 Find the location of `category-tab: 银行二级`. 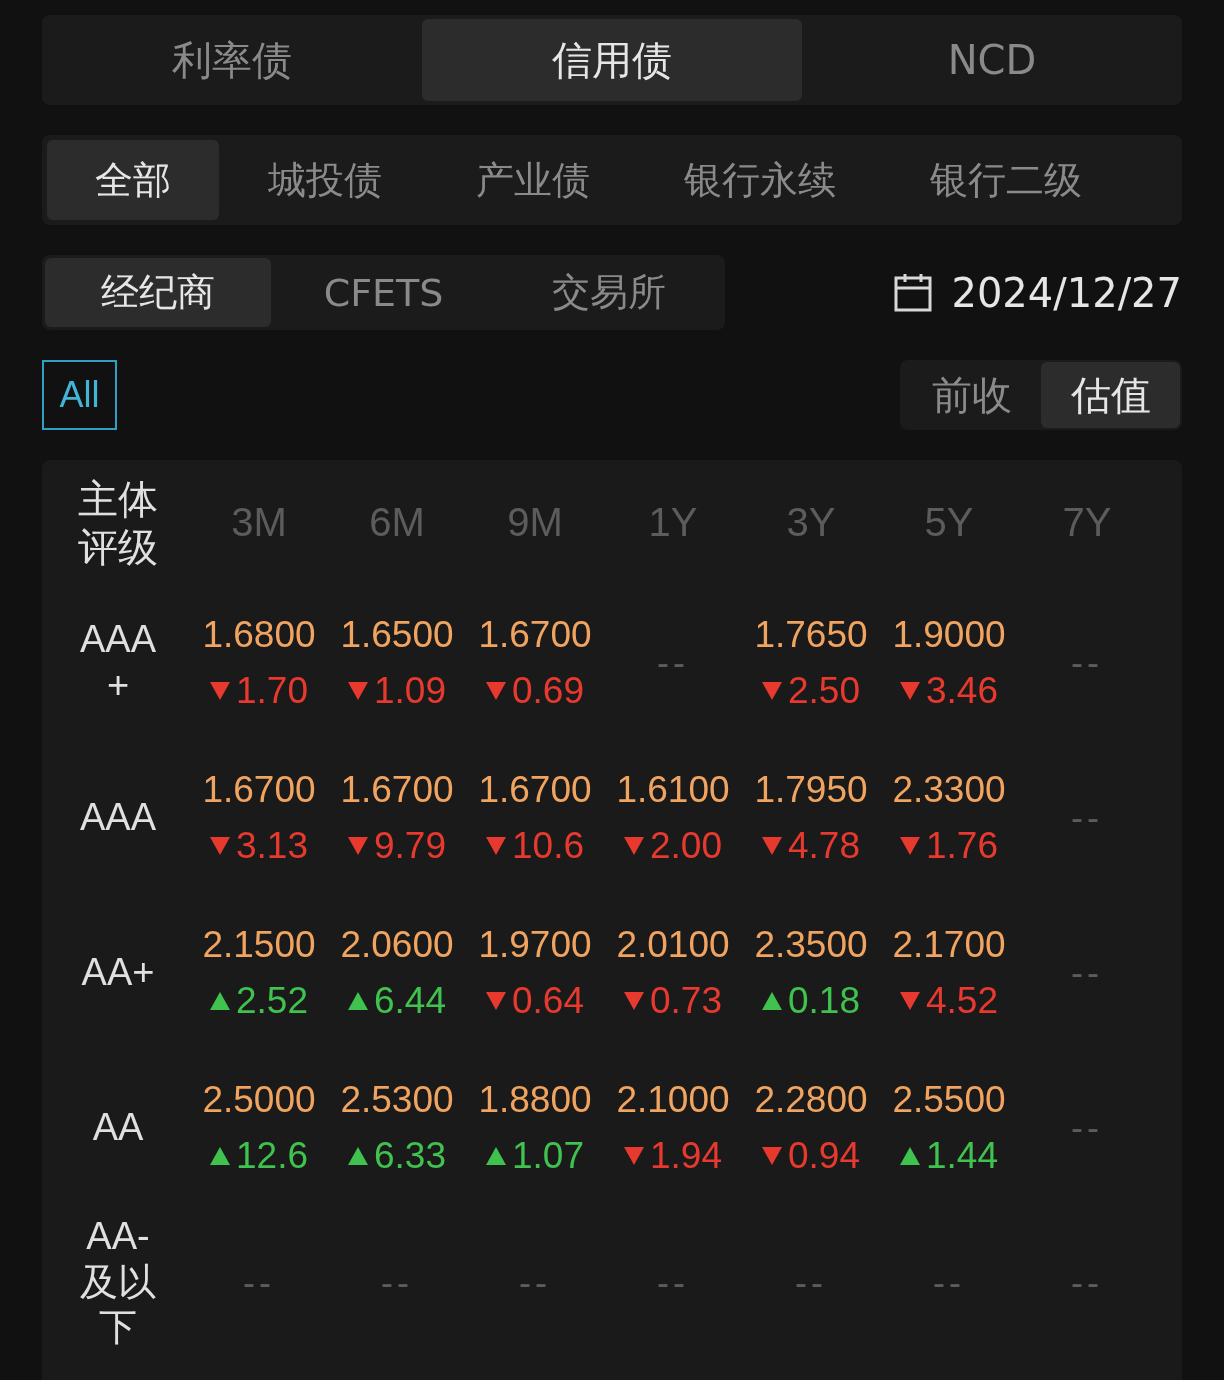

category-tab: 银行二级 is located at coordinates (1006, 180).